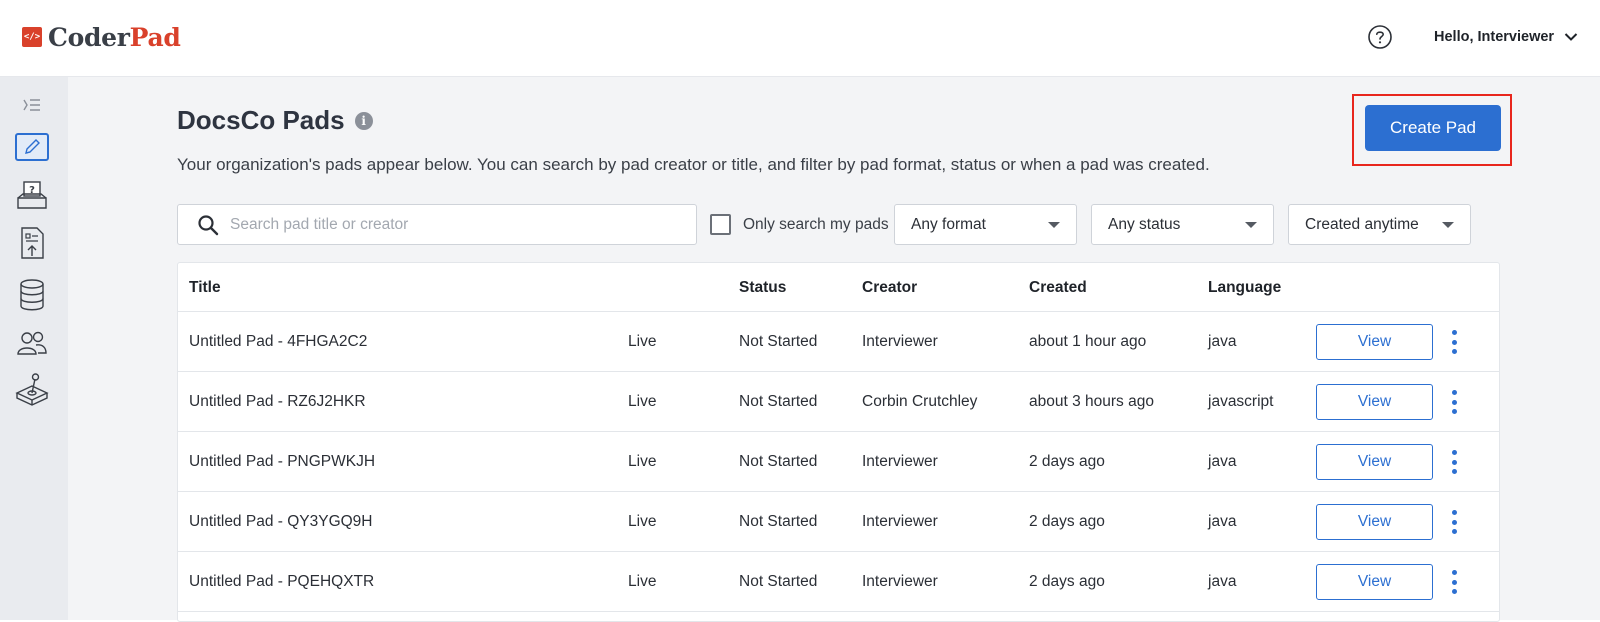  Describe the element at coordinates (281, 582) in the screenshot. I see `pad-title: Untitled Pad - PQEHQXTR` at that location.